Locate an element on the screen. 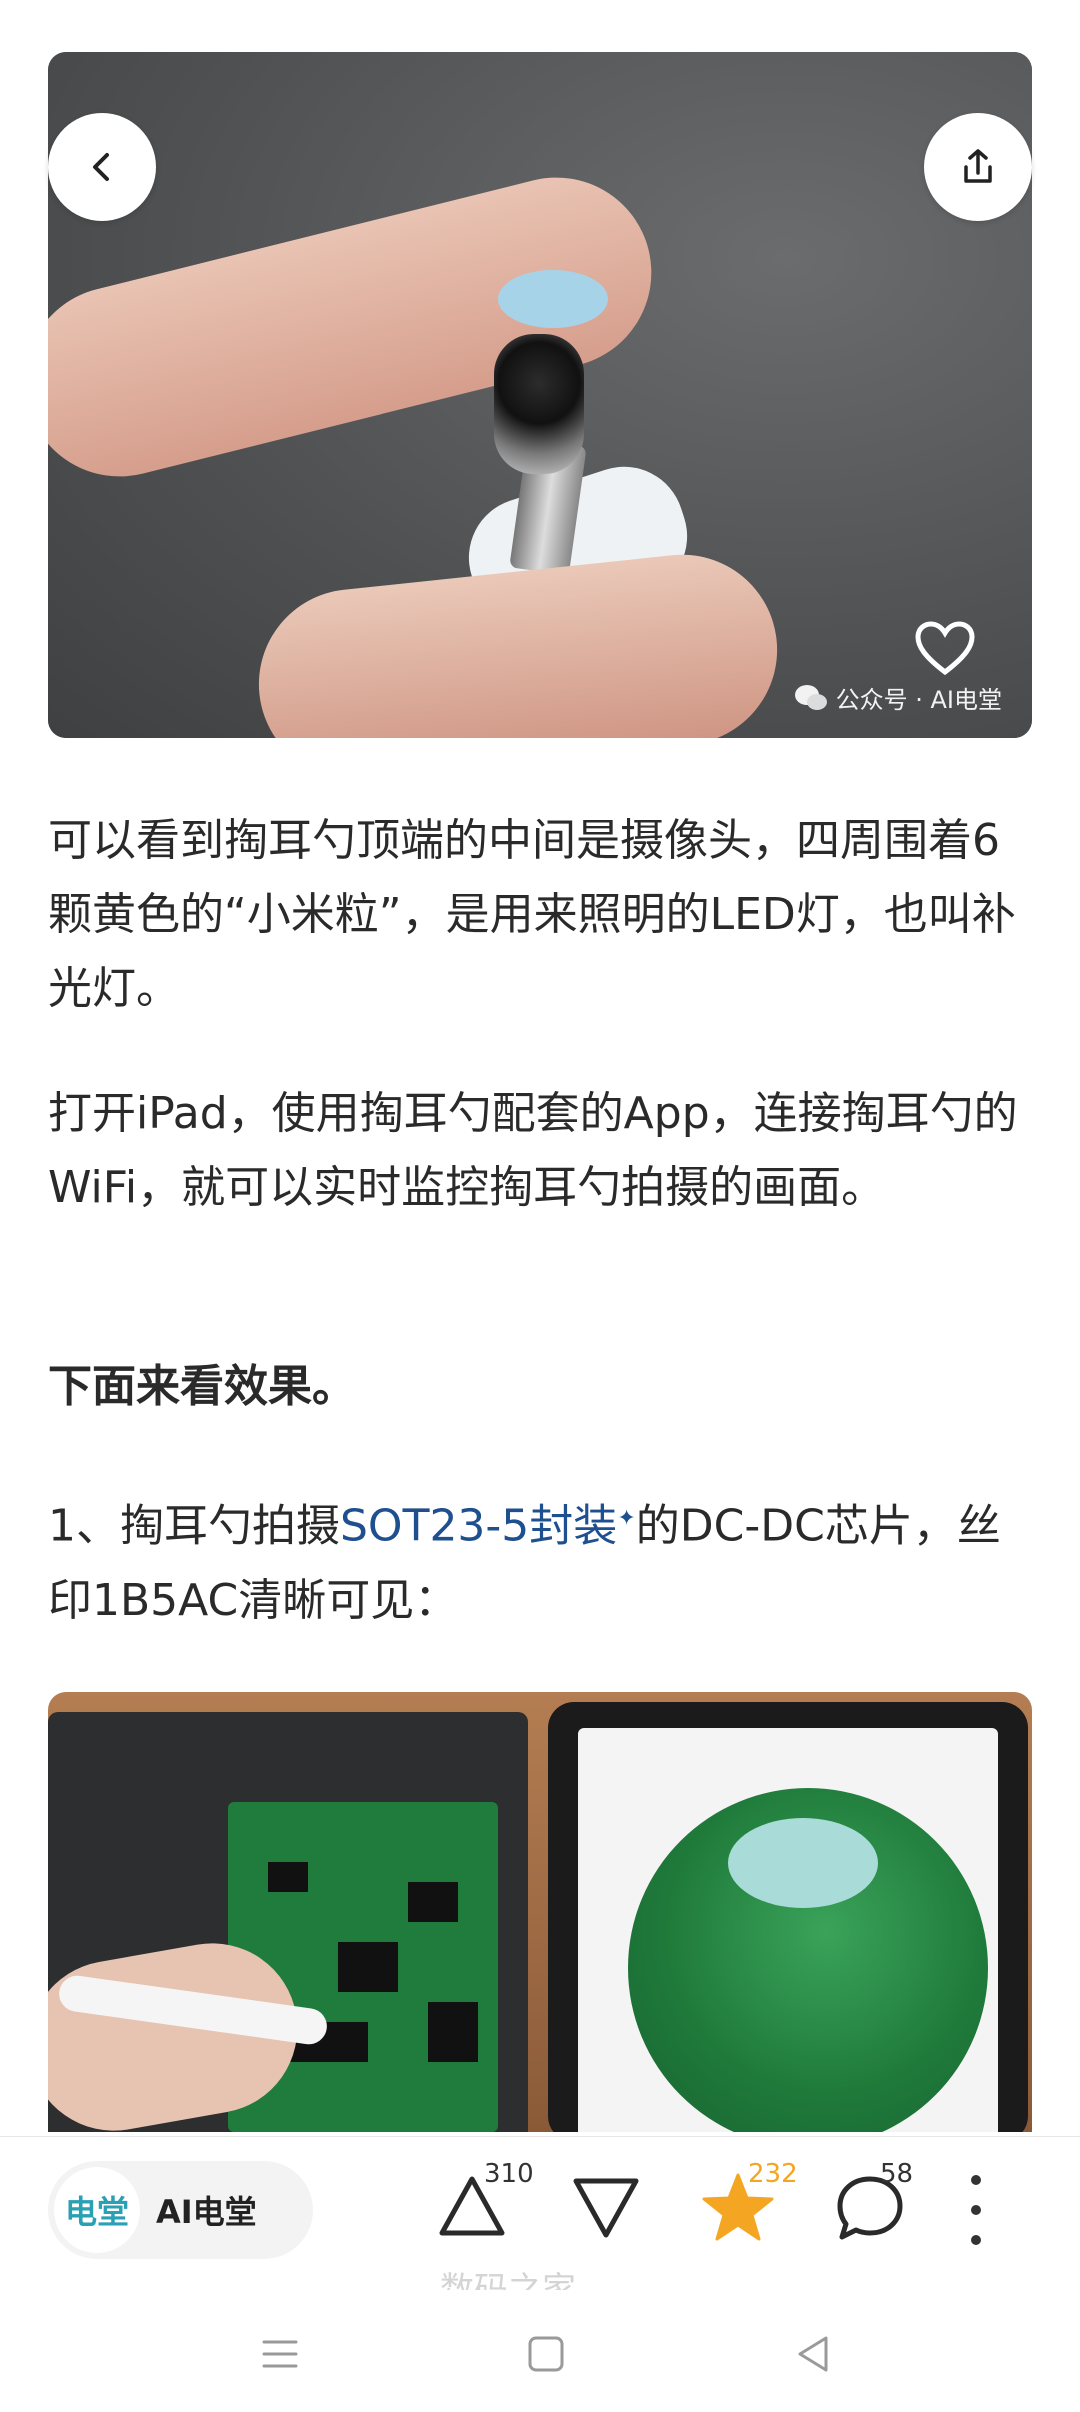 The width and height of the screenshot is (1080, 2412). chevron-left-icon is located at coordinates (101, 167).